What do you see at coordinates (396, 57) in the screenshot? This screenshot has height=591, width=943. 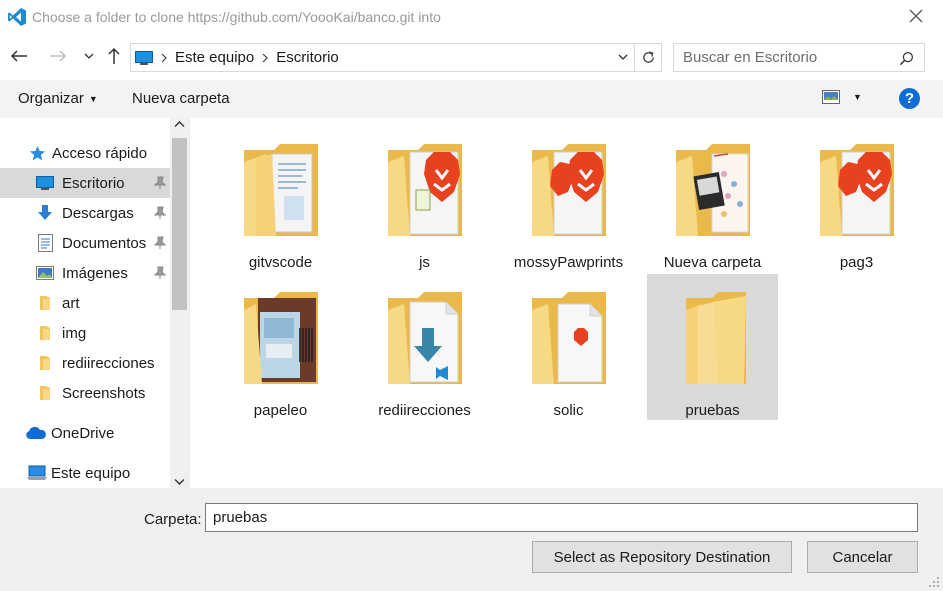 I see `address-bar: Este equipo Escritorio` at bounding box center [396, 57].